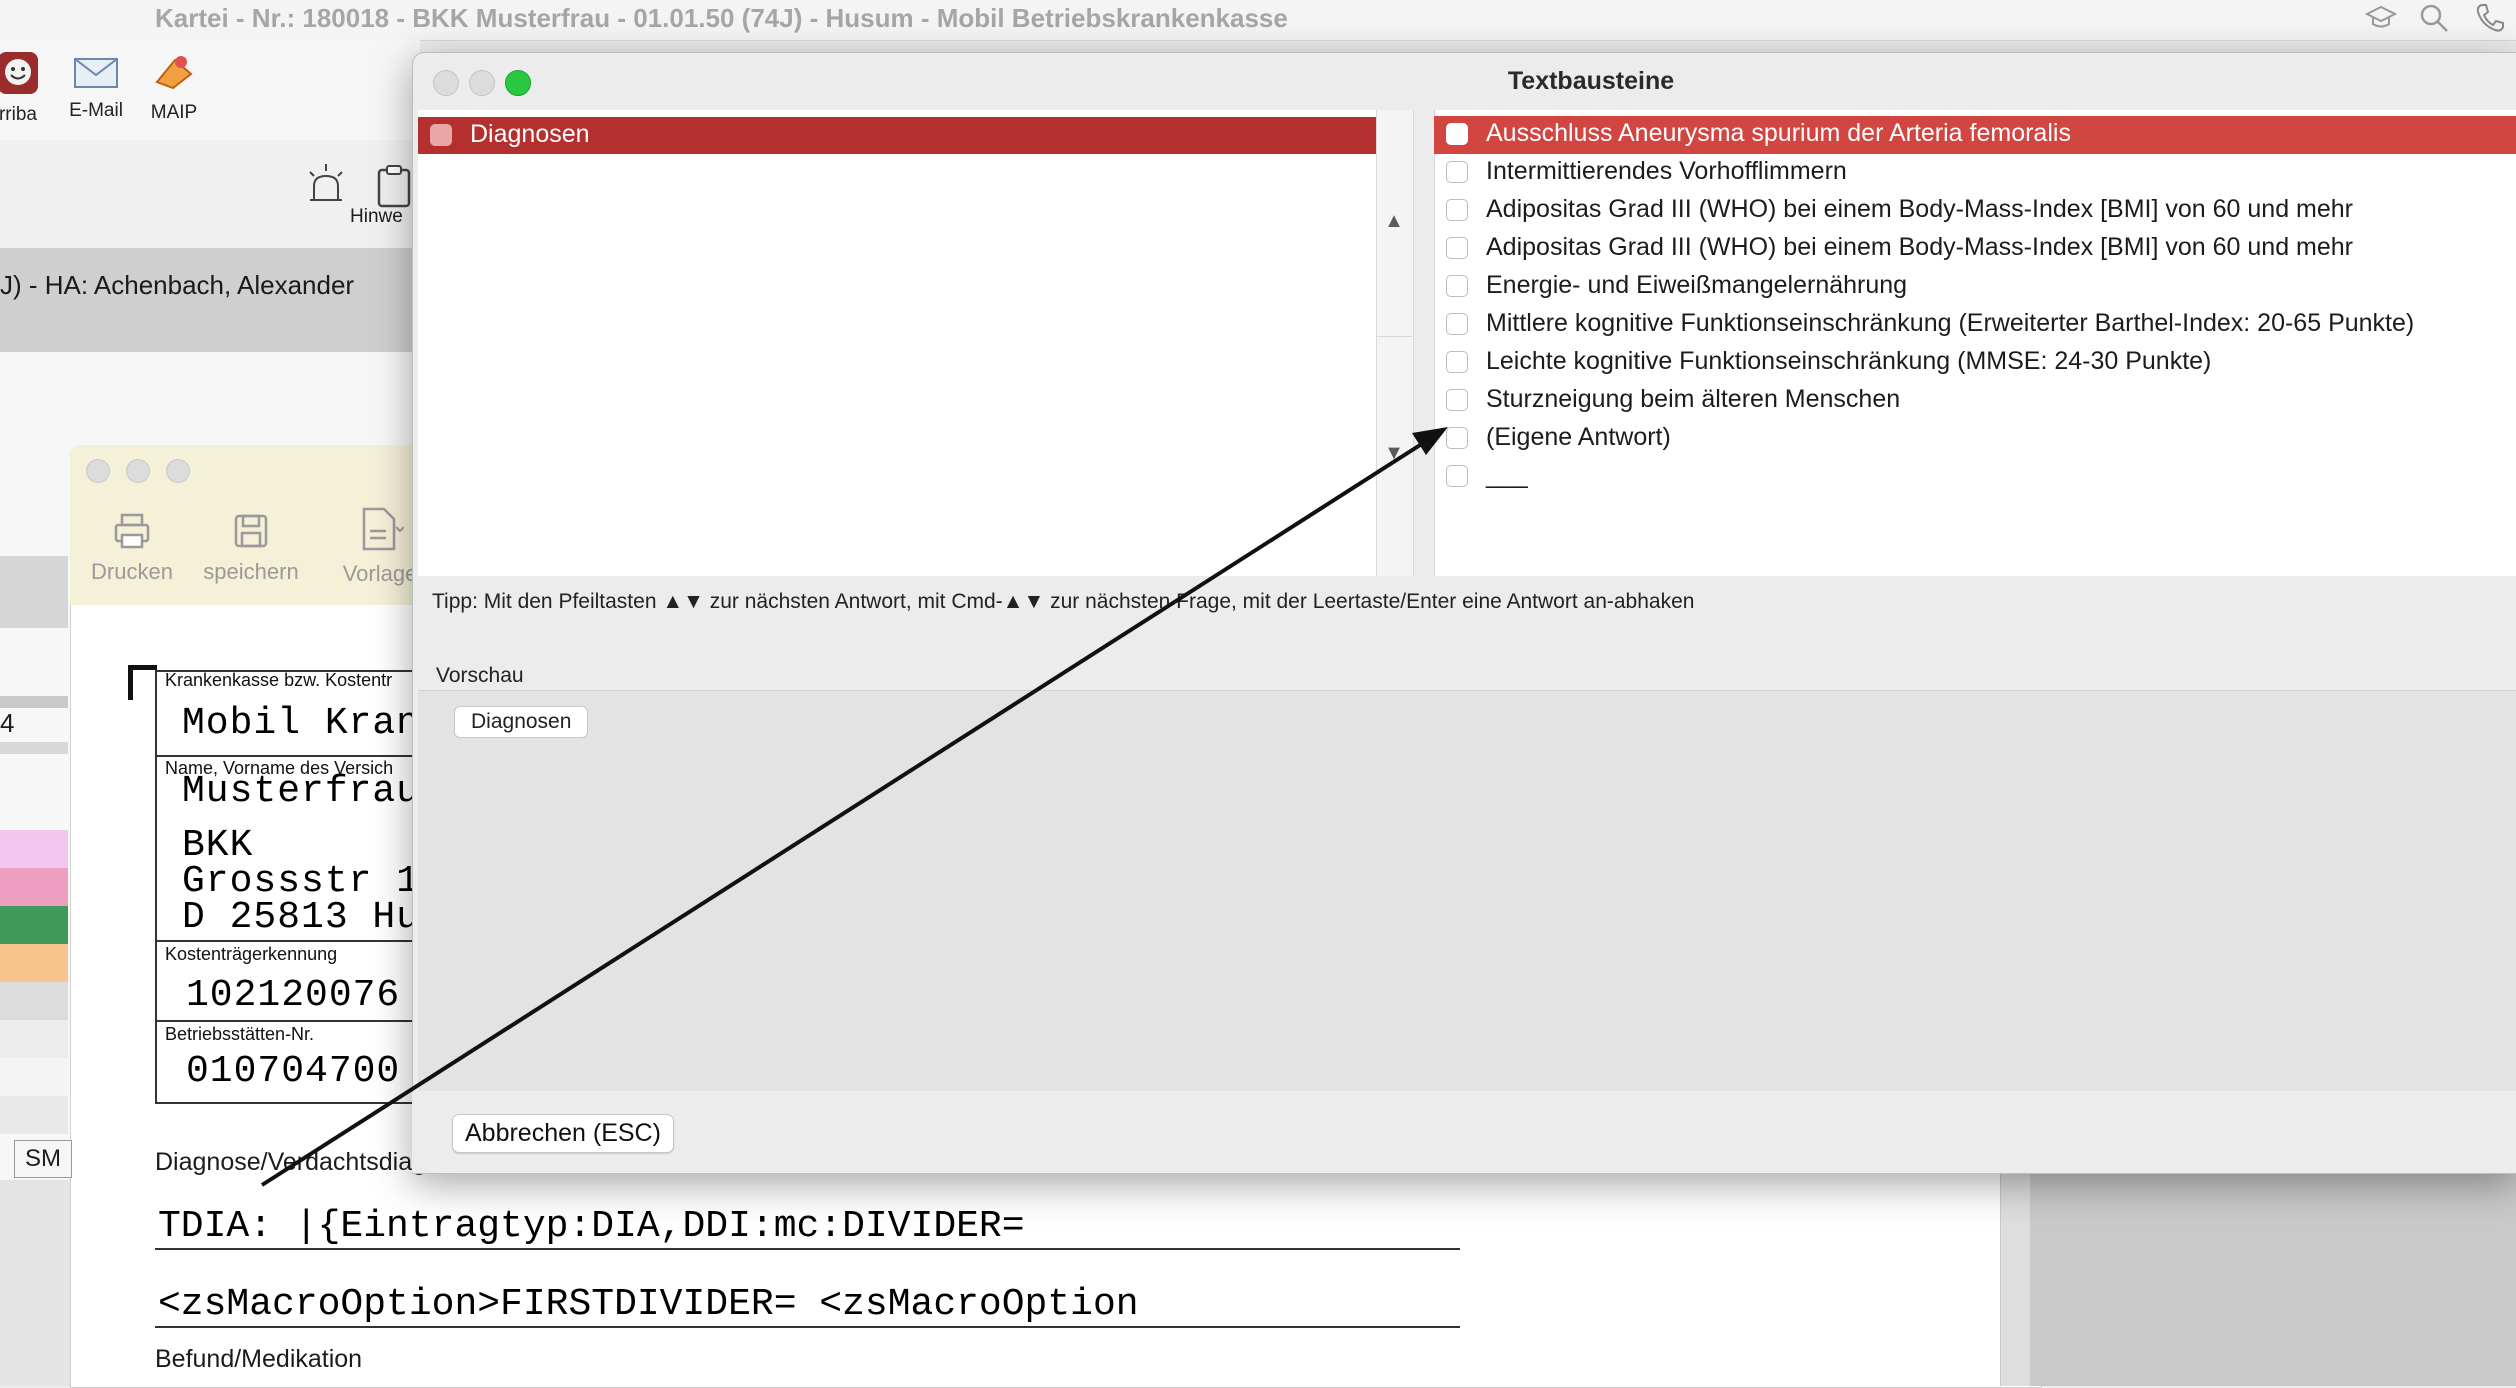 The width and height of the screenshot is (2516, 1388). I want to click on list-header-stripe, so click(34, 592).